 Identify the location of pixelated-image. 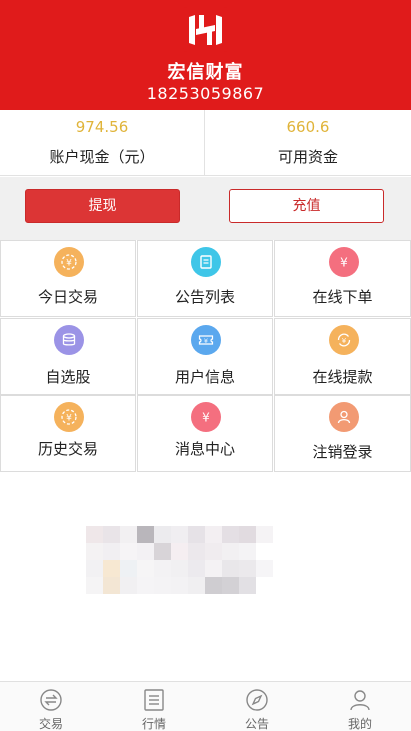
(181, 562).